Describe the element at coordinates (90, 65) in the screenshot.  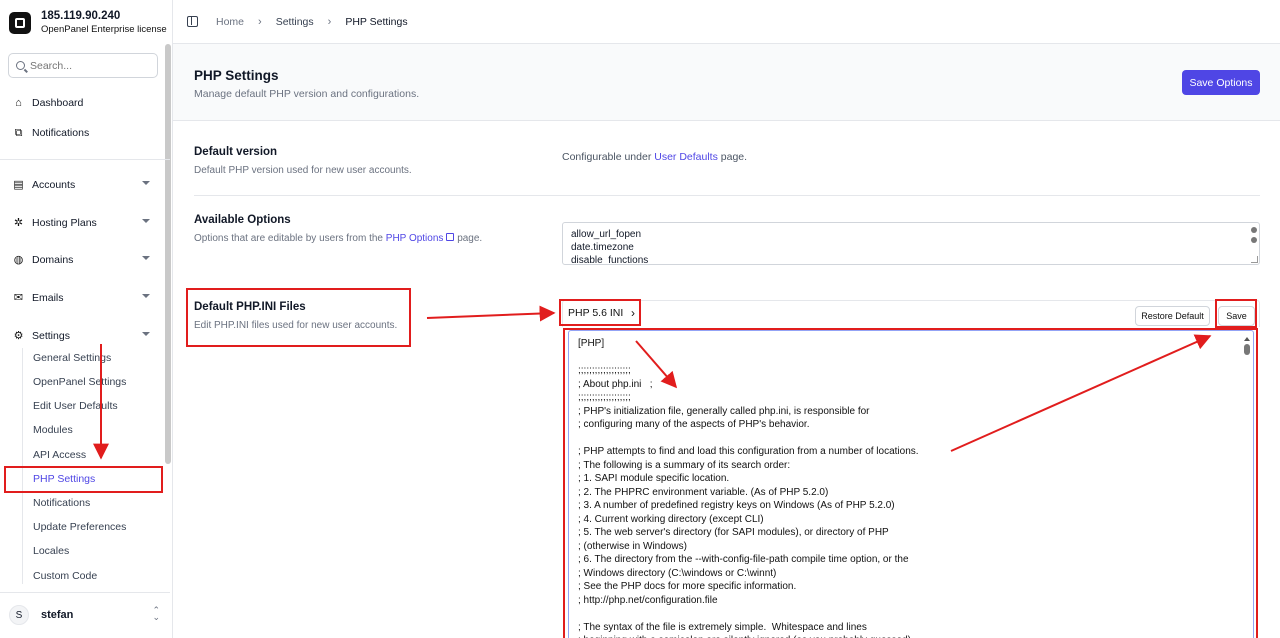
I see `search-input` at that location.